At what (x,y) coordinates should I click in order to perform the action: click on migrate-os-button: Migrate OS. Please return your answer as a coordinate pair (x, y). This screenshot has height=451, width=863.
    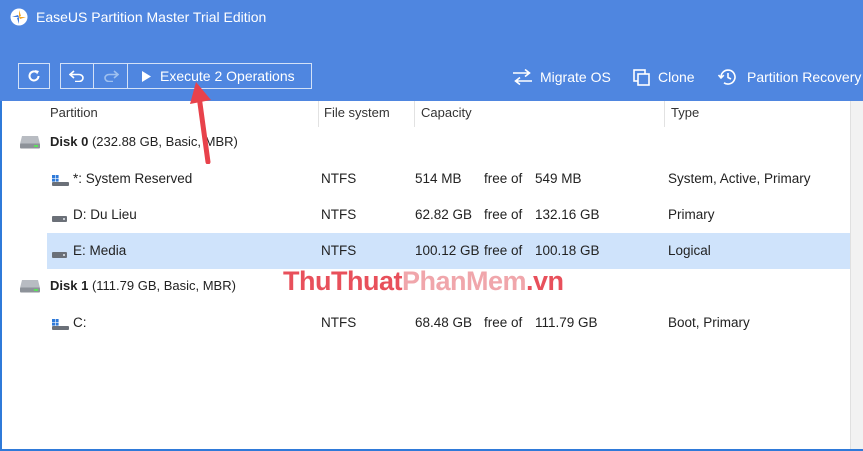
    Looking at the image, I should click on (561, 77).